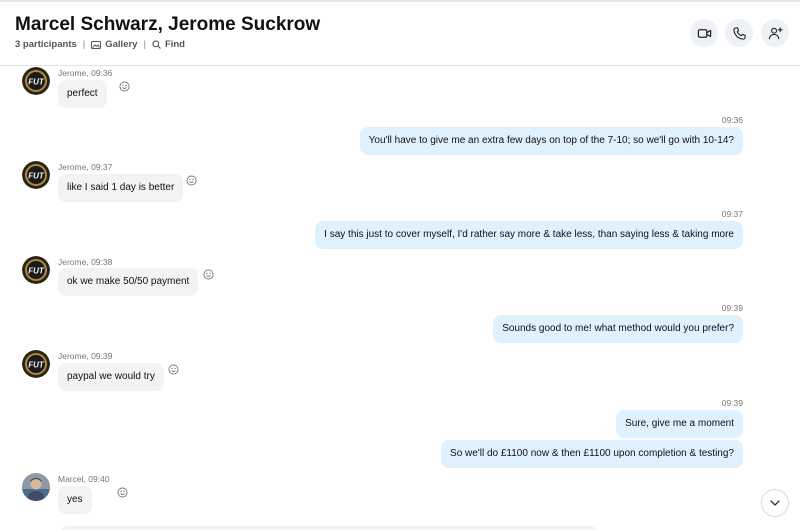  What do you see at coordinates (156, 44) in the screenshot?
I see `search-icon` at bounding box center [156, 44].